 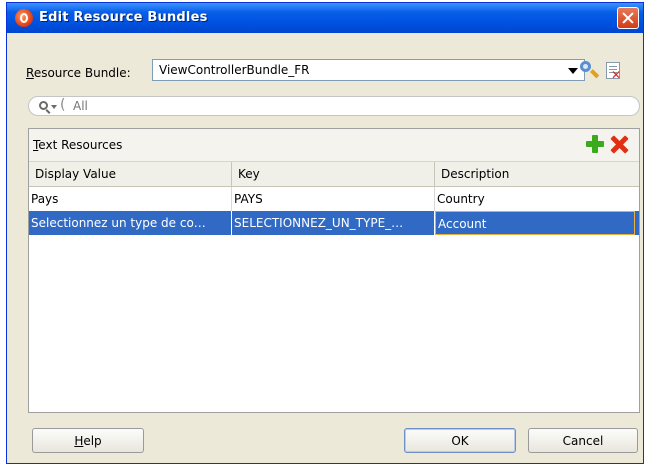 I want to click on cell-key: PAYS, so click(x=333, y=199).